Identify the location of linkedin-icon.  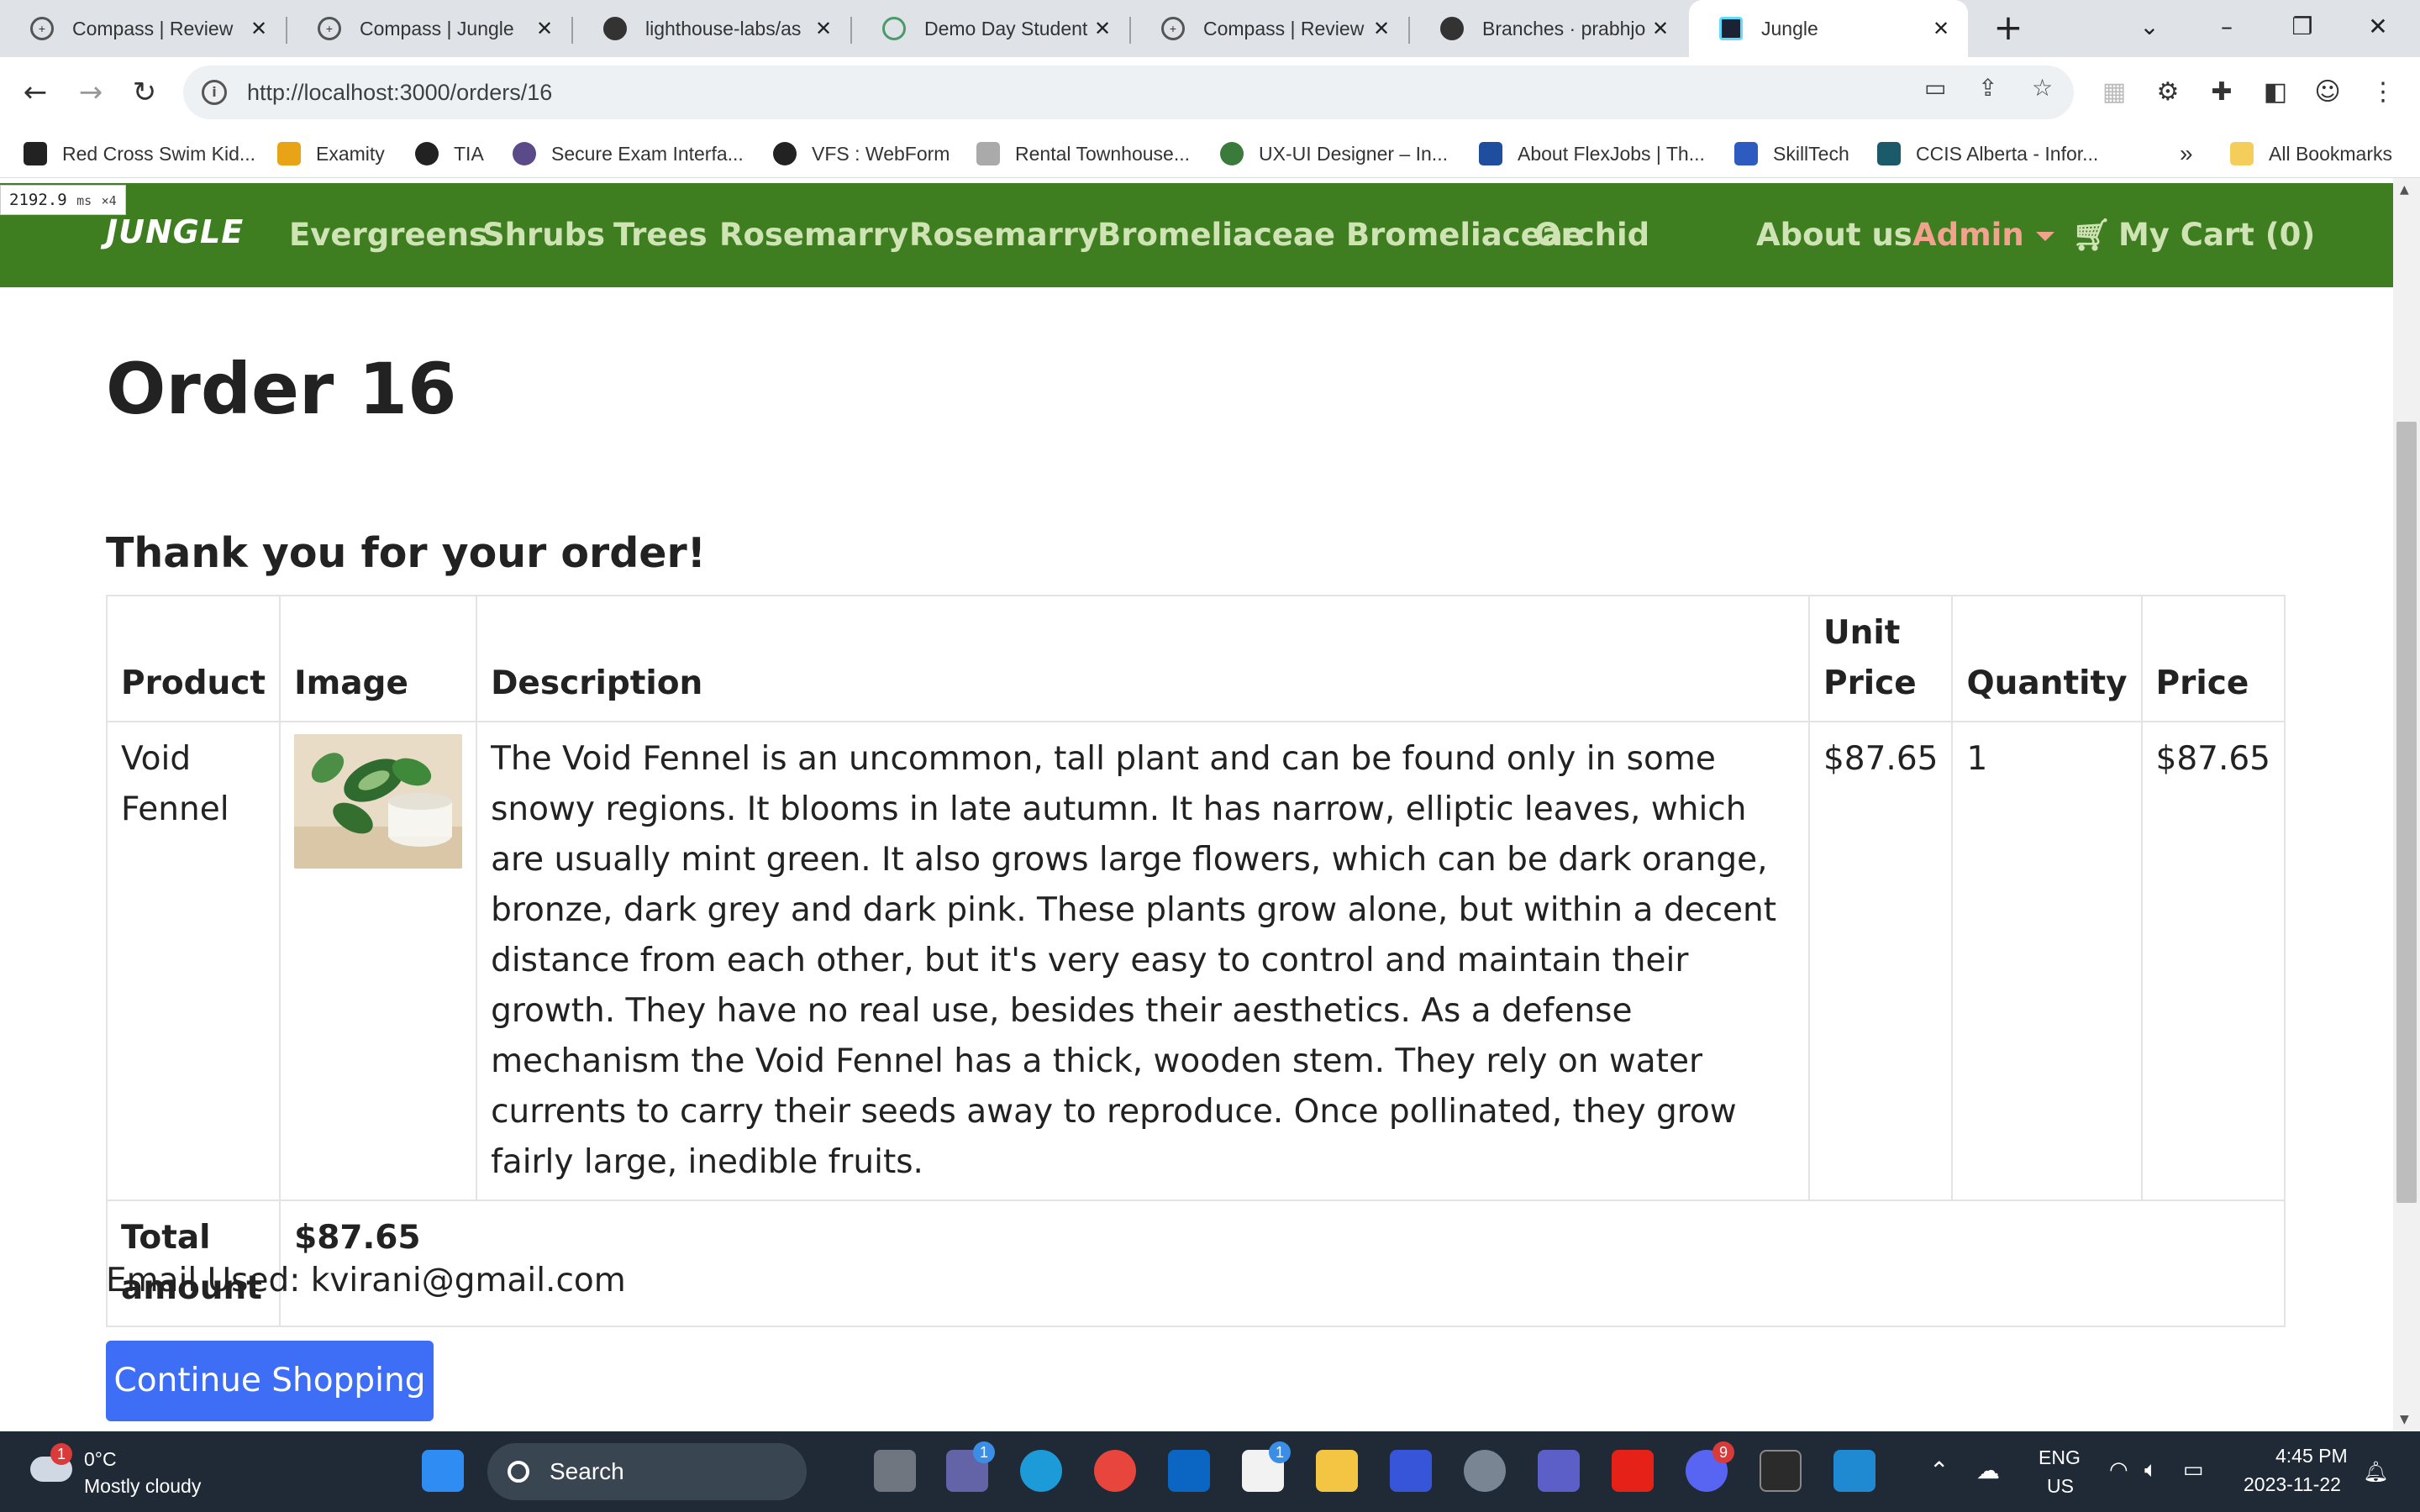
(1189, 1471).